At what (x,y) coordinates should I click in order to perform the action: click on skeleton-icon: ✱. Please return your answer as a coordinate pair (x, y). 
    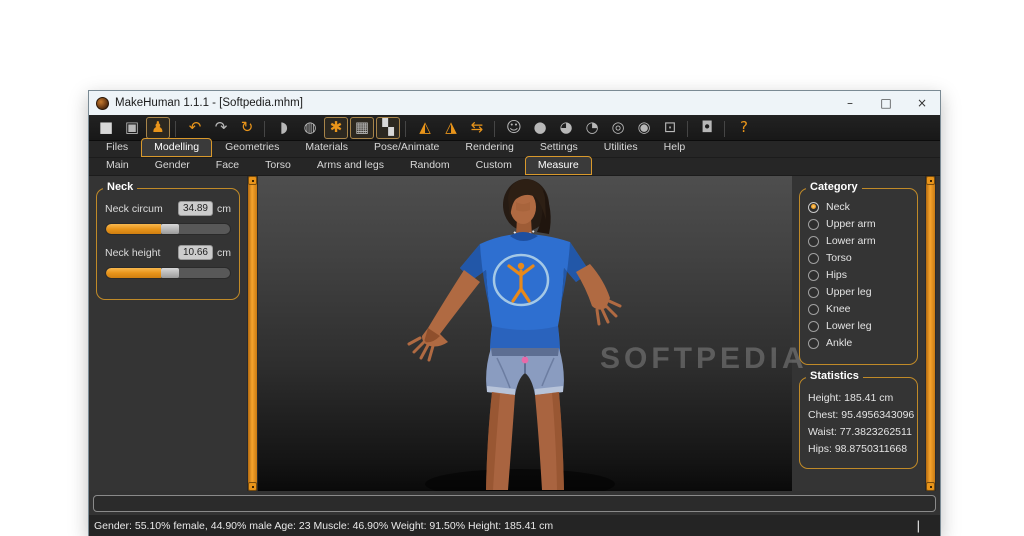
    Looking at the image, I should click on (336, 127).